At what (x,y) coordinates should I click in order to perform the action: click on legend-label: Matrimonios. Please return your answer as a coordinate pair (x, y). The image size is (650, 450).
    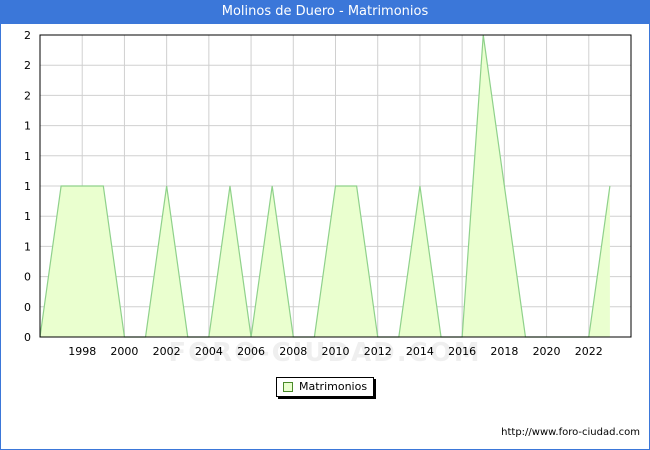
    Looking at the image, I should click on (333, 386).